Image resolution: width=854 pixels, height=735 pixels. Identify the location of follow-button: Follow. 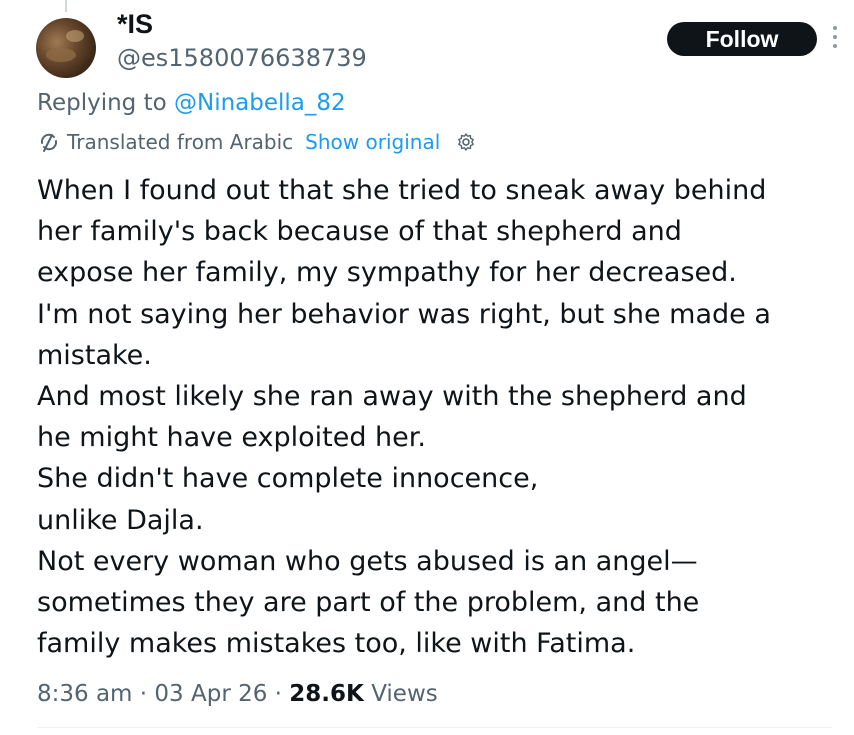
(742, 39).